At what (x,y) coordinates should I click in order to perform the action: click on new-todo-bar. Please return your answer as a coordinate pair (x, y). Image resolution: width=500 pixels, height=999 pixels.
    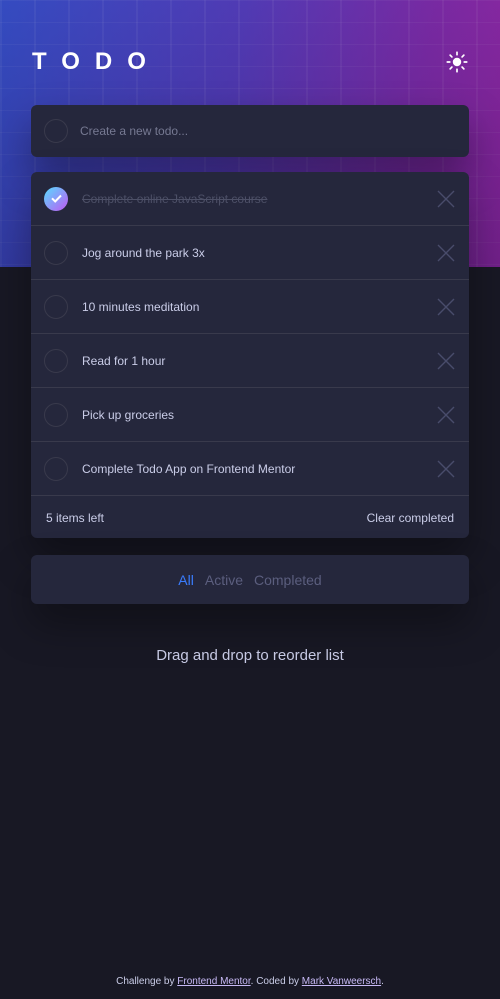
    Looking at the image, I should click on (250, 131).